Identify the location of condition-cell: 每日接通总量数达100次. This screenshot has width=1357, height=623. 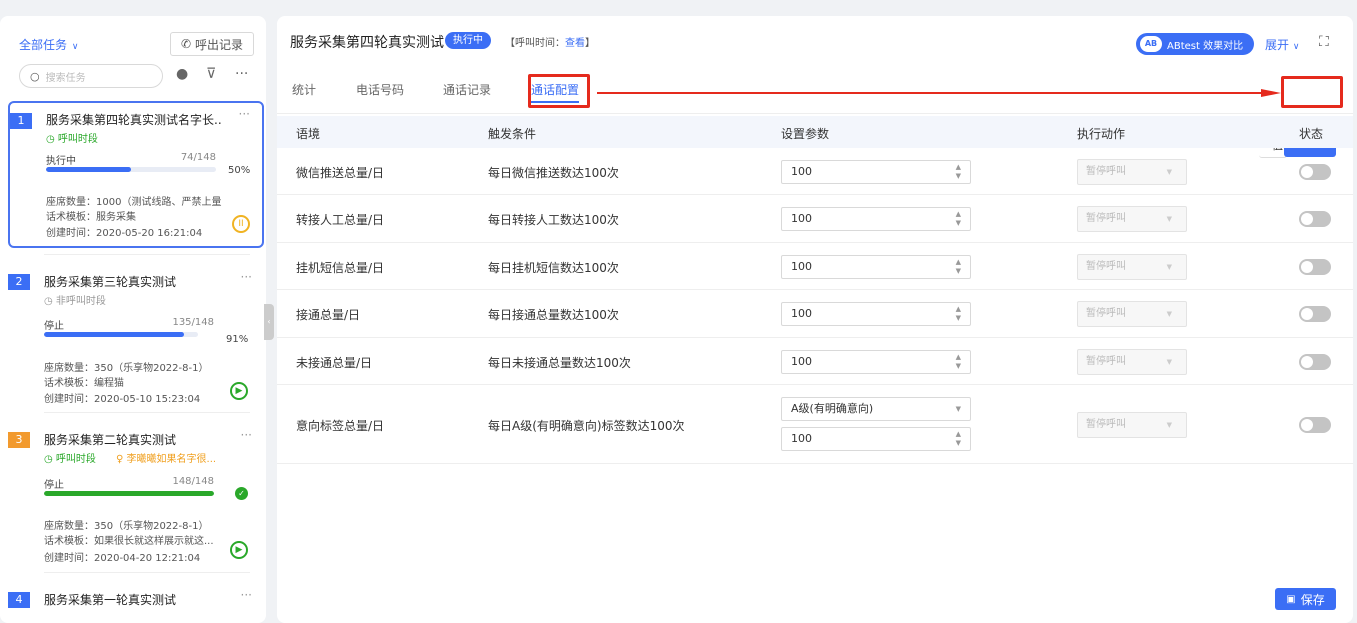
(553, 315).